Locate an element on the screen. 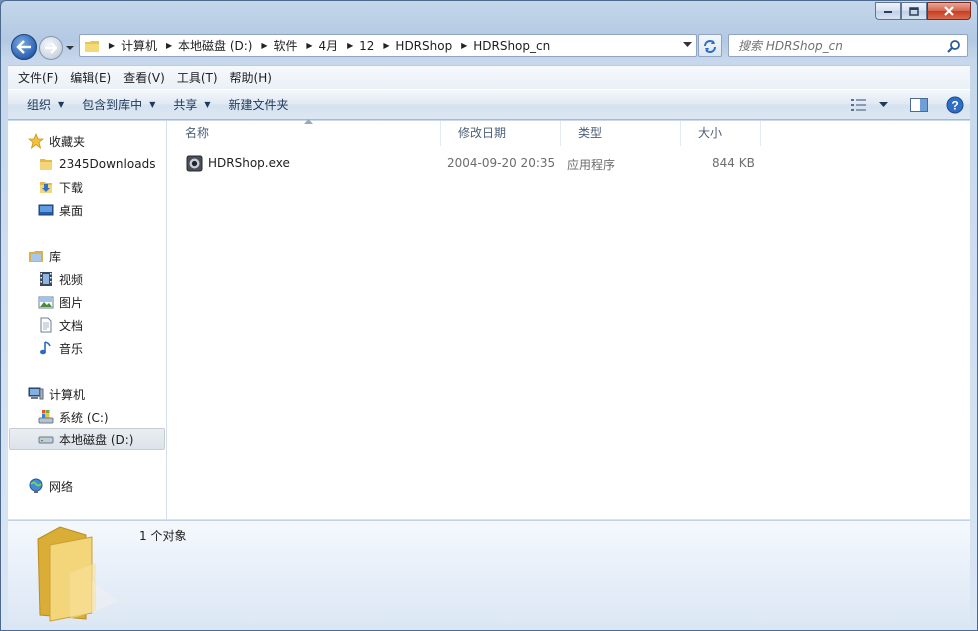  system-drive-icon is located at coordinates (46, 417).